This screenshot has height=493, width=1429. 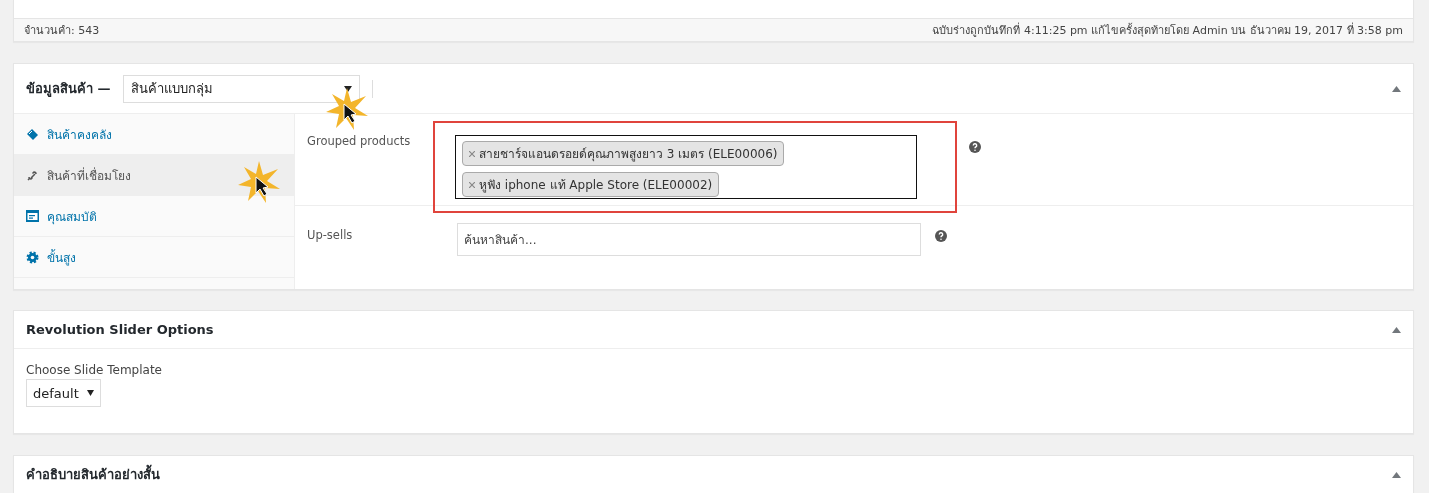 I want to click on draft-status: ฉบับร่างถูกบันทึกที่ 4:11:25 pm แก้ไขครั้งสุดท้ายโดย Admin บน ธันวาคม 19, 2017 ที่ 3:58 pm, so click(x=1167, y=30).